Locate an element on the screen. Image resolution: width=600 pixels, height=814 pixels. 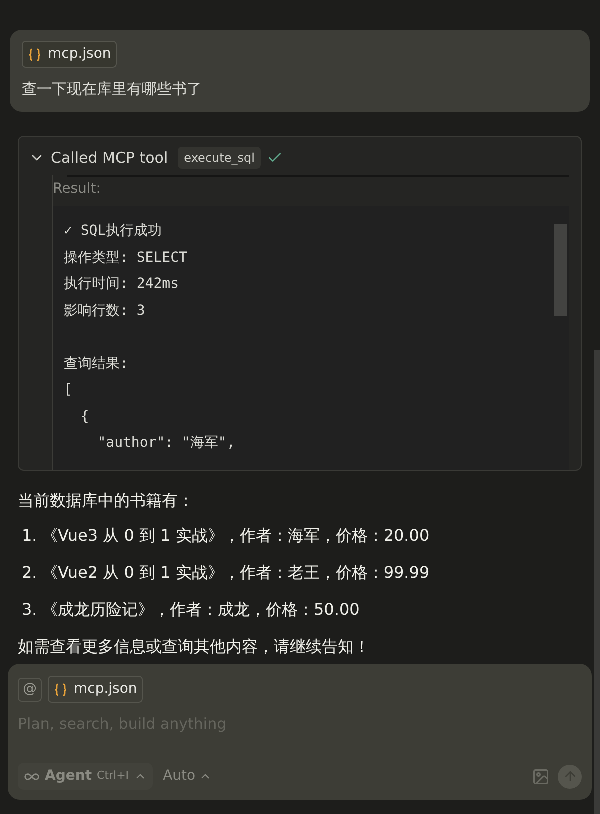
result-label: Result: is located at coordinates (77, 189).